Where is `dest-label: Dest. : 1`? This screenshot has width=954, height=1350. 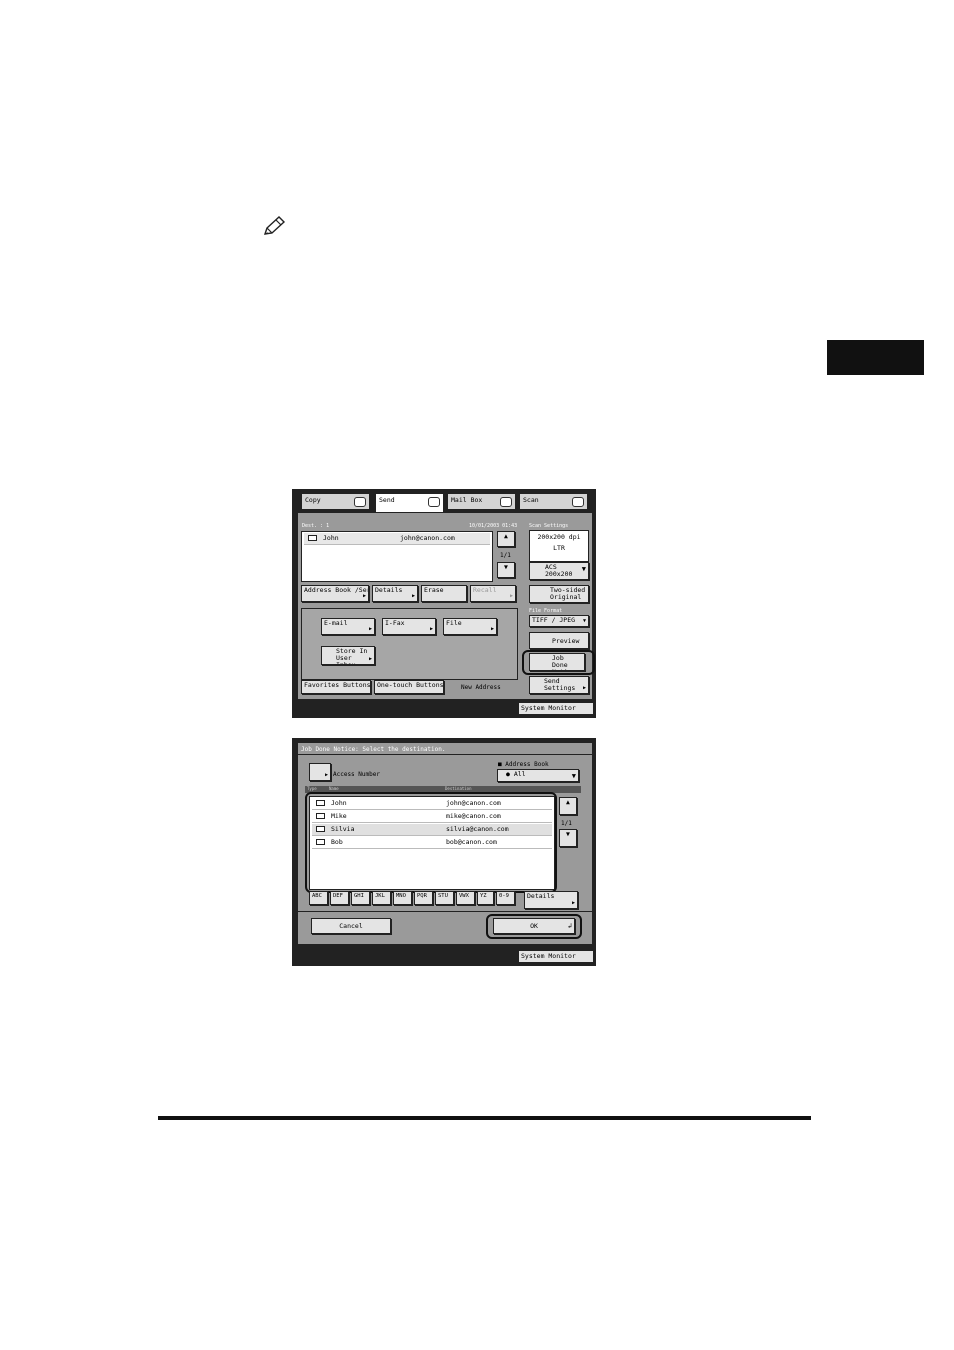
dest-label: Dest. : 1 is located at coordinates (316, 526).